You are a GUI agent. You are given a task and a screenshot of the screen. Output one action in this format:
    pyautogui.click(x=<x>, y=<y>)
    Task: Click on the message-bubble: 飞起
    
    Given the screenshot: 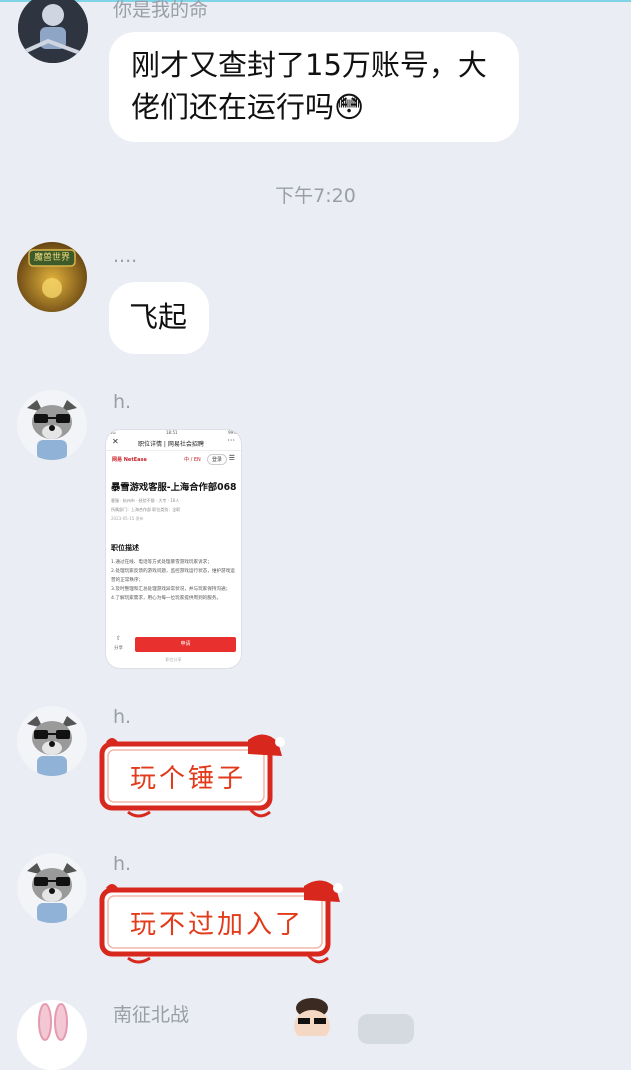 What is the action you would take?
    pyautogui.click(x=159, y=318)
    